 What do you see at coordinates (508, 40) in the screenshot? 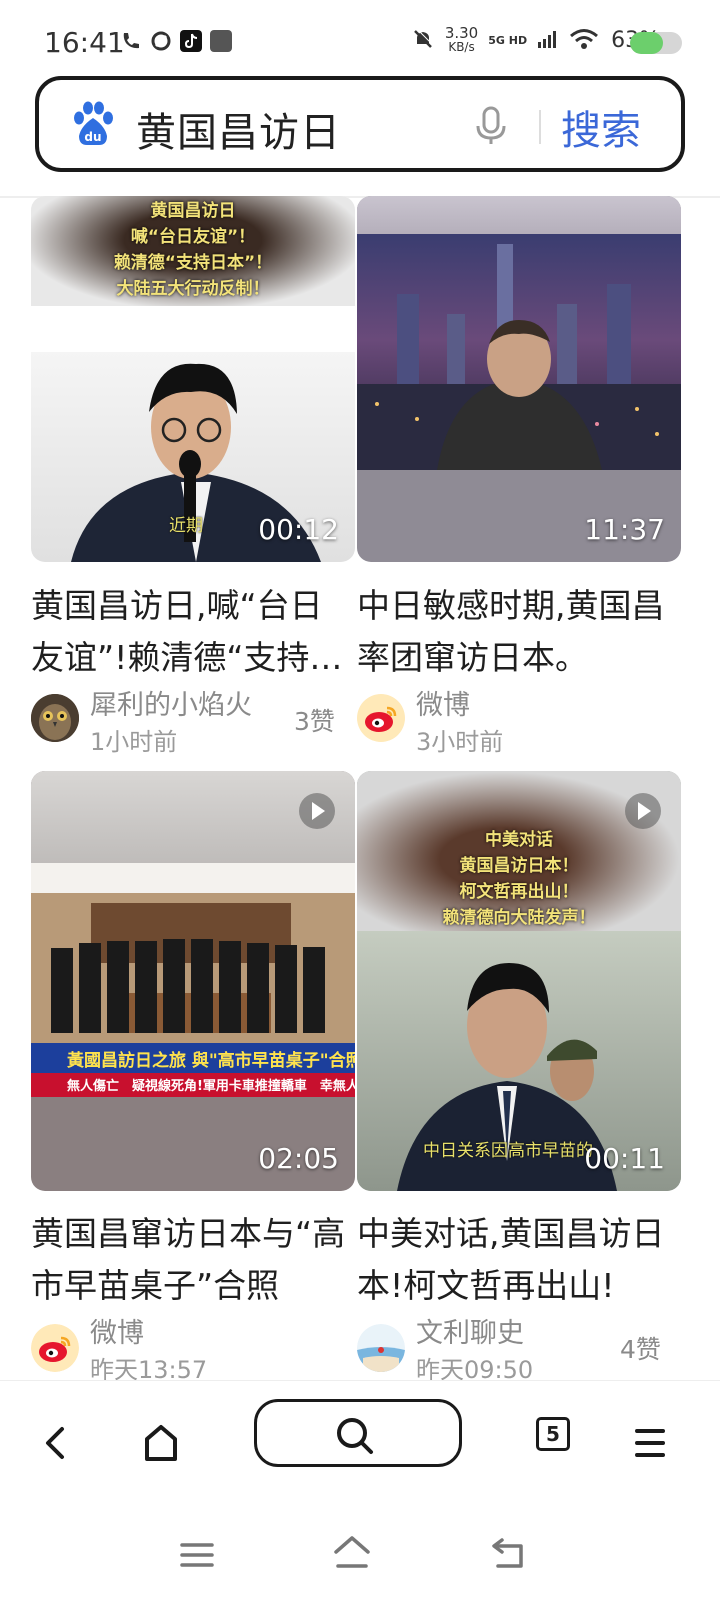
I see `network-type: 5G HD` at bounding box center [508, 40].